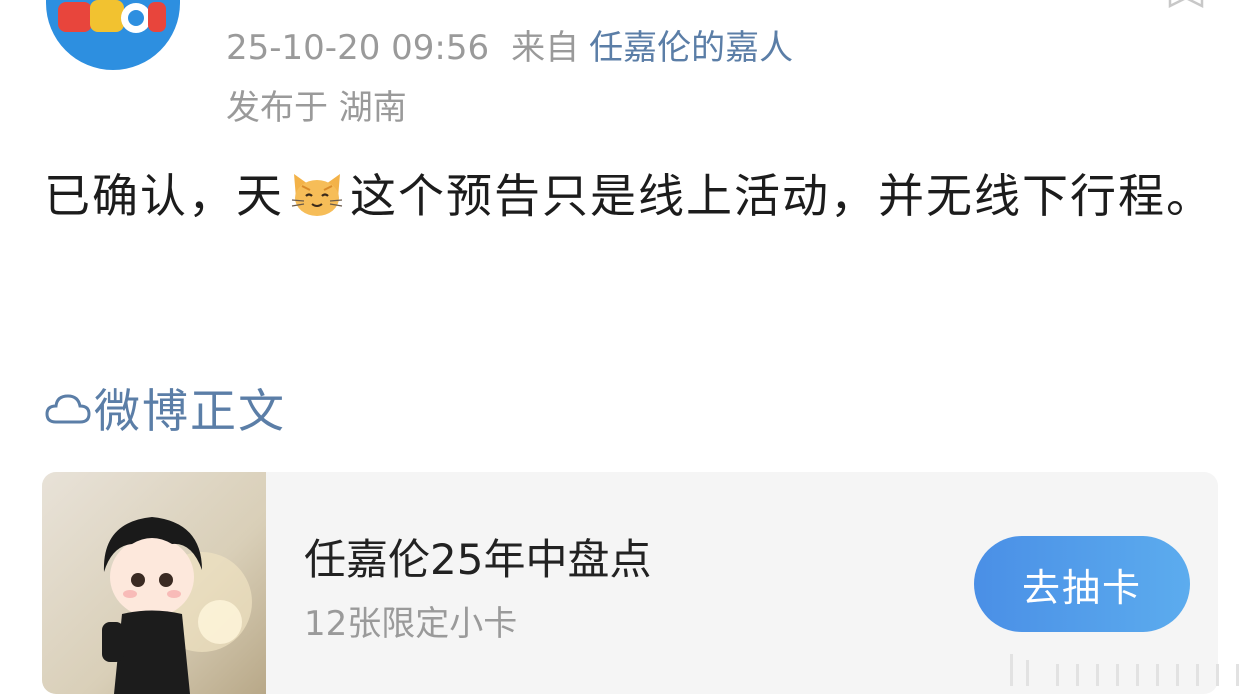  What do you see at coordinates (691, 48) in the screenshot?
I see `source-link: 任嘉伦的嘉人` at bounding box center [691, 48].